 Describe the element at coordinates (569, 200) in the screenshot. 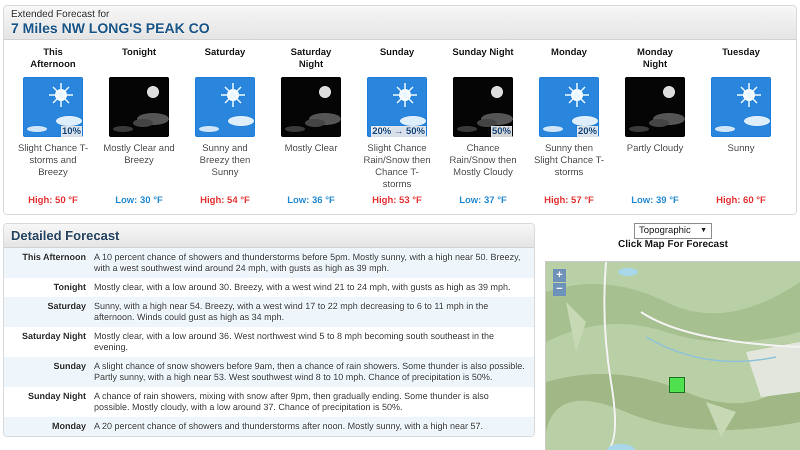

I see `temperature: High: 57 °F` at that location.